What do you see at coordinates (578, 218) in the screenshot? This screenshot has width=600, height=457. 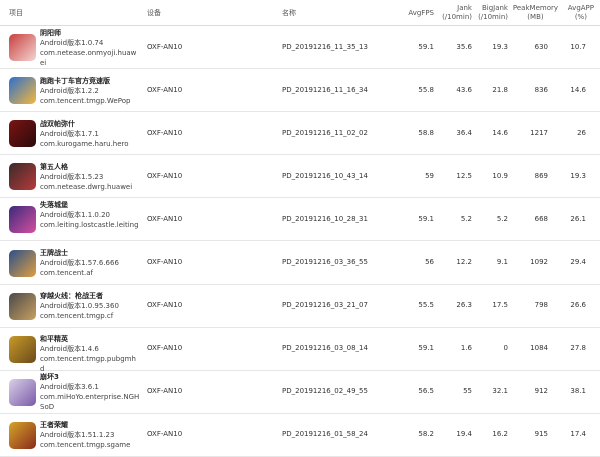 I see `avgapp-cell: 26.1` at bounding box center [578, 218].